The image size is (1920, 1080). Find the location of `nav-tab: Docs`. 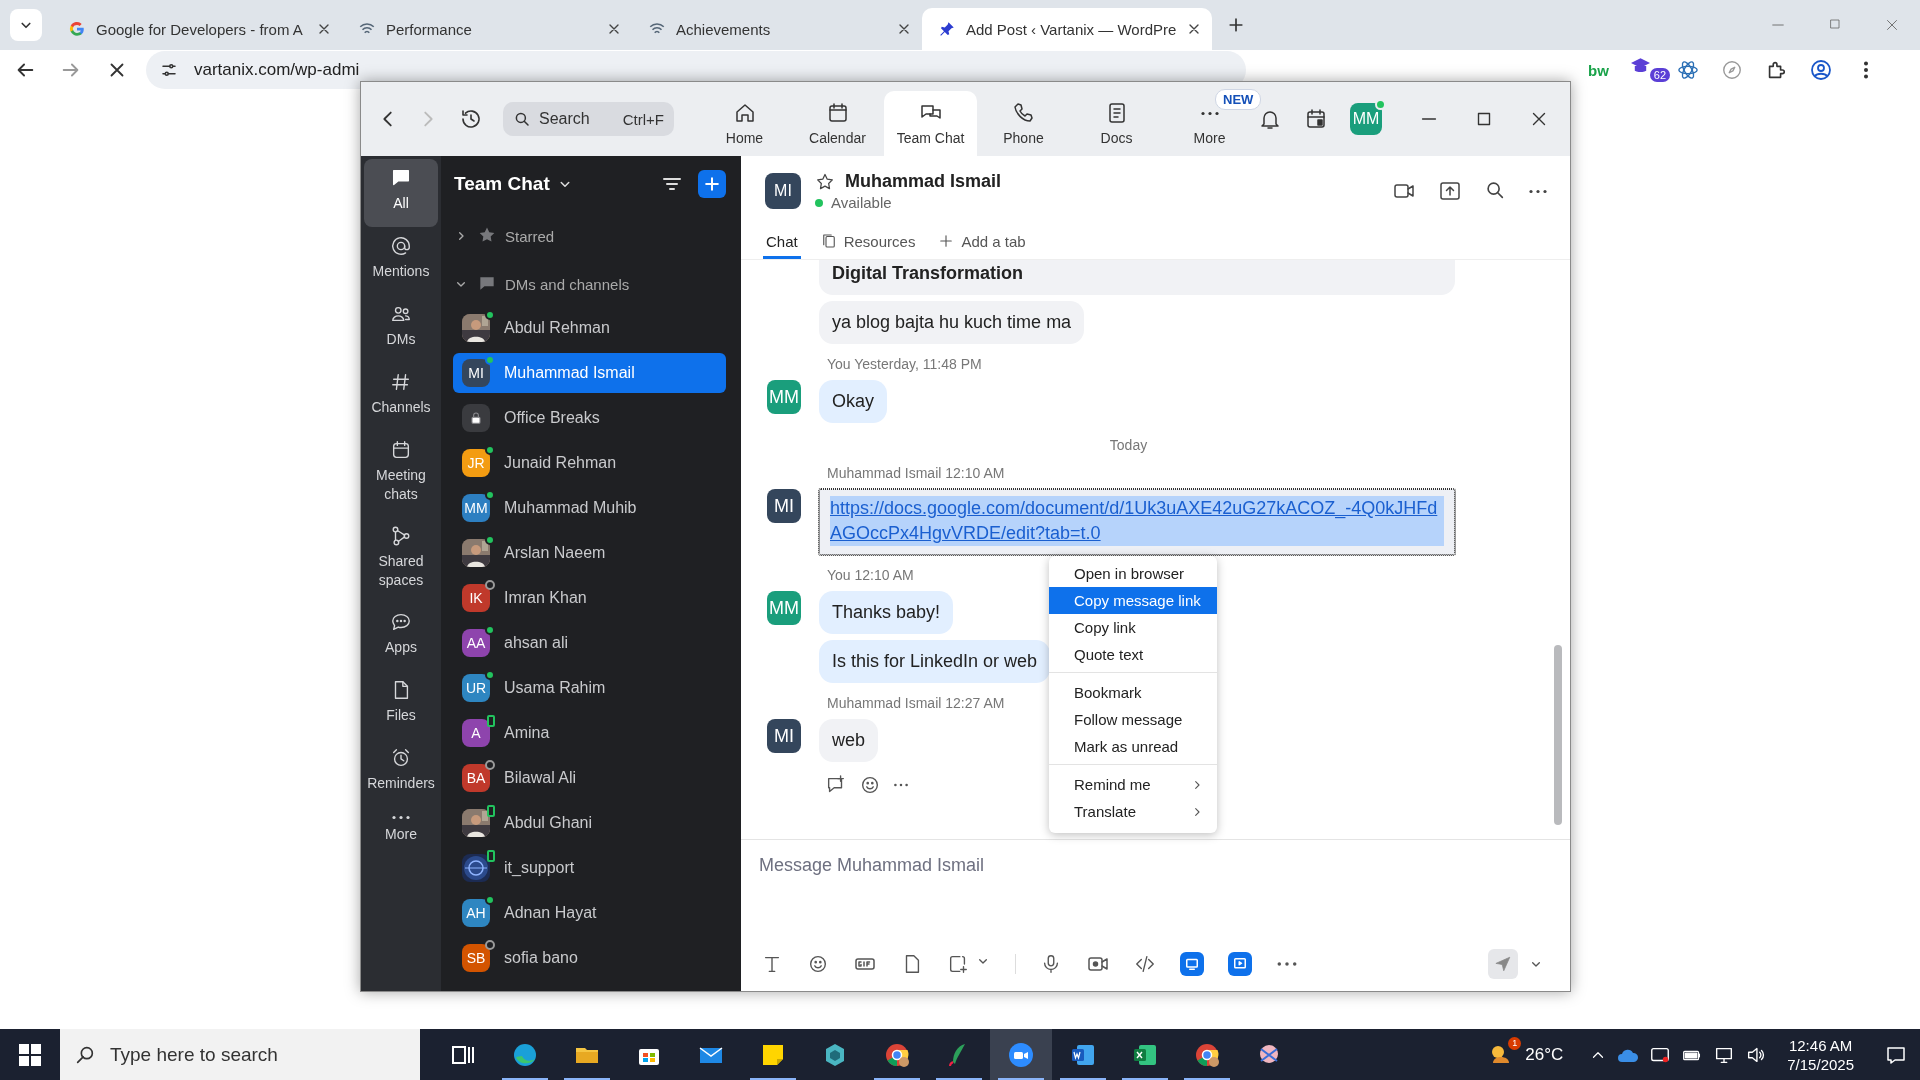

nav-tab: Docs is located at coordinates (1116, 123).